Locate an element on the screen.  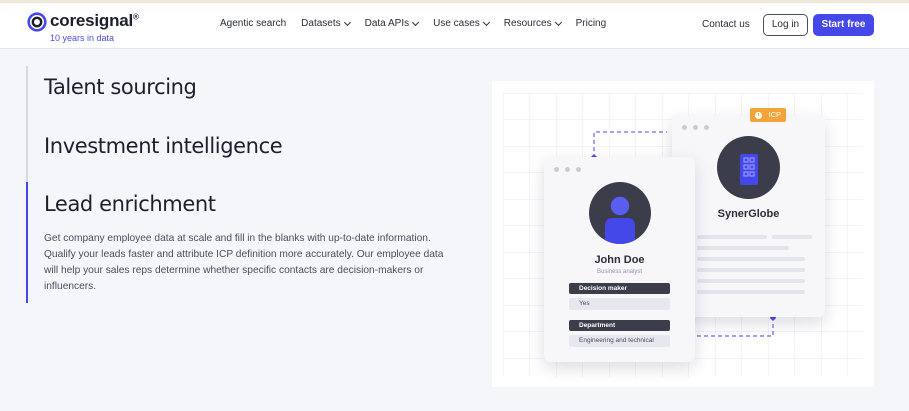
menu-item-pricing: Pricing is located at coordinates (591, 23).